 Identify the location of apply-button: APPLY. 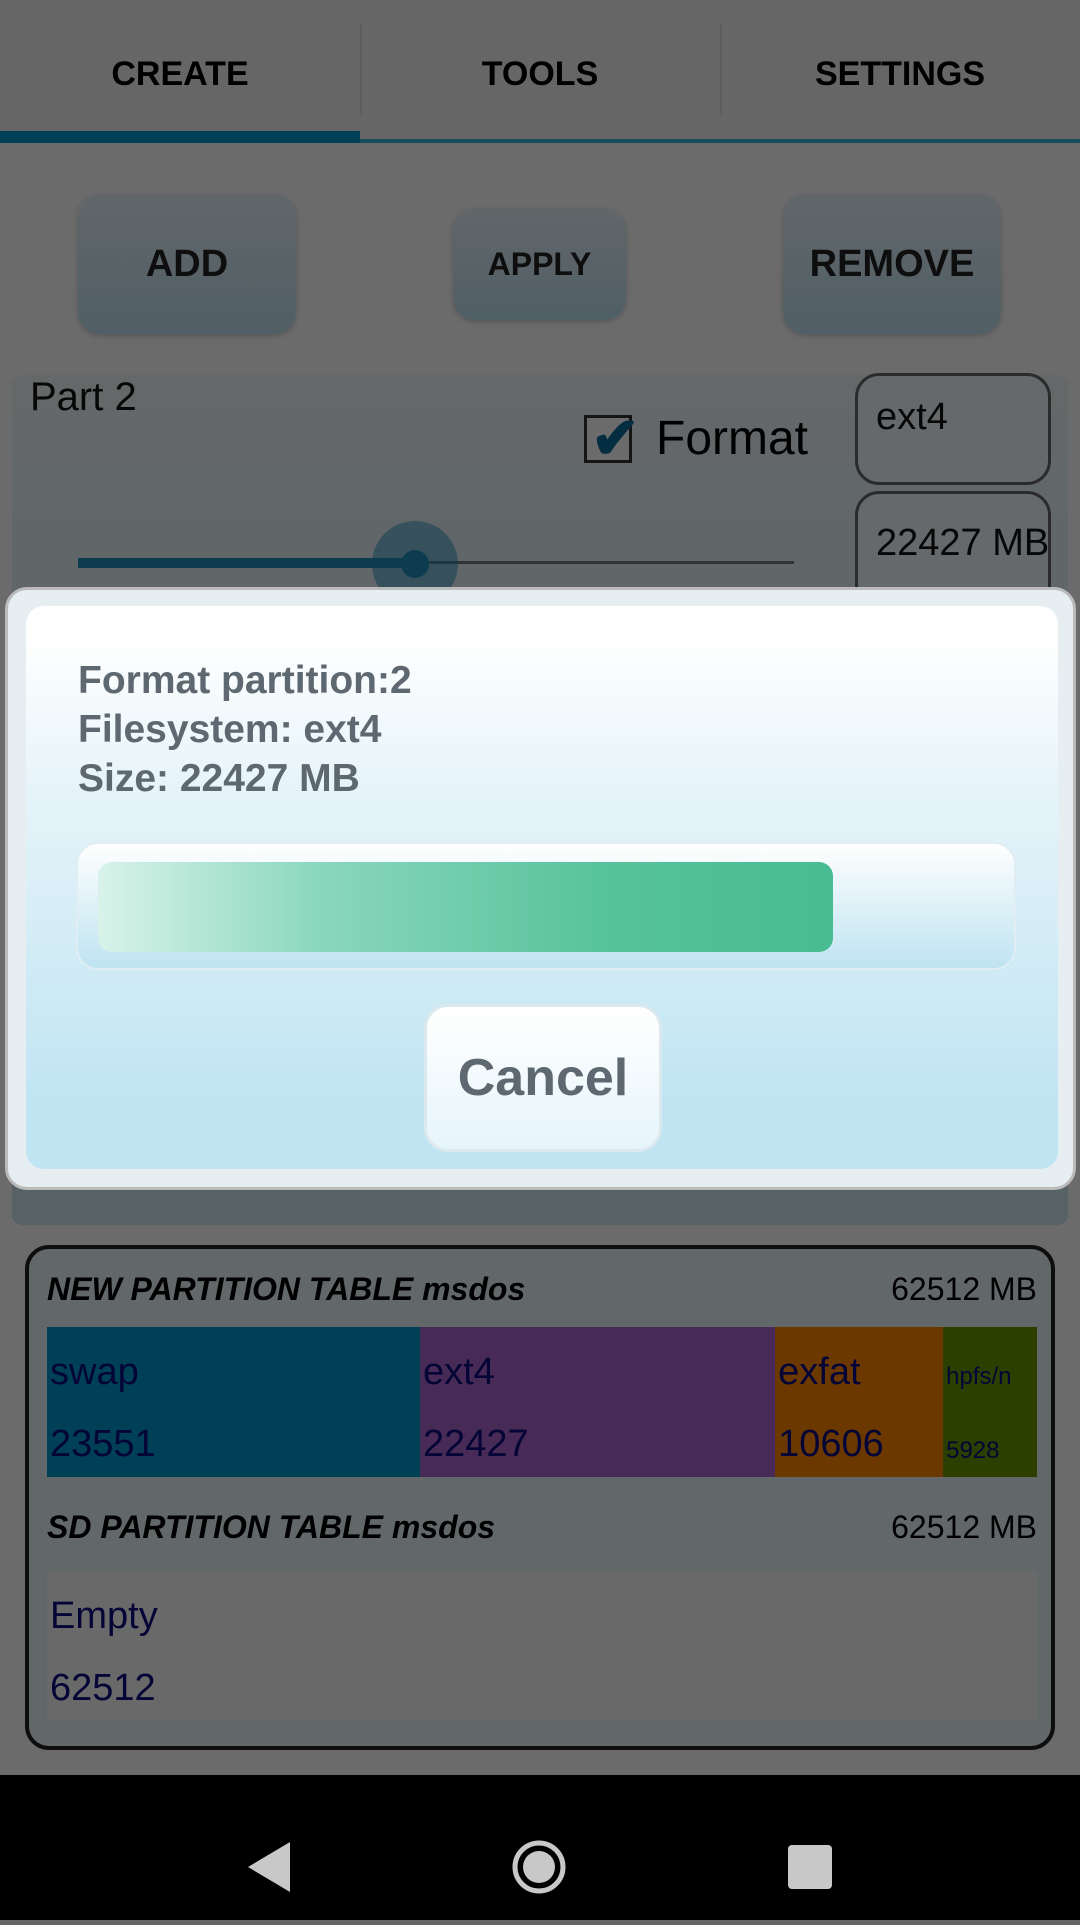
(539, 264).